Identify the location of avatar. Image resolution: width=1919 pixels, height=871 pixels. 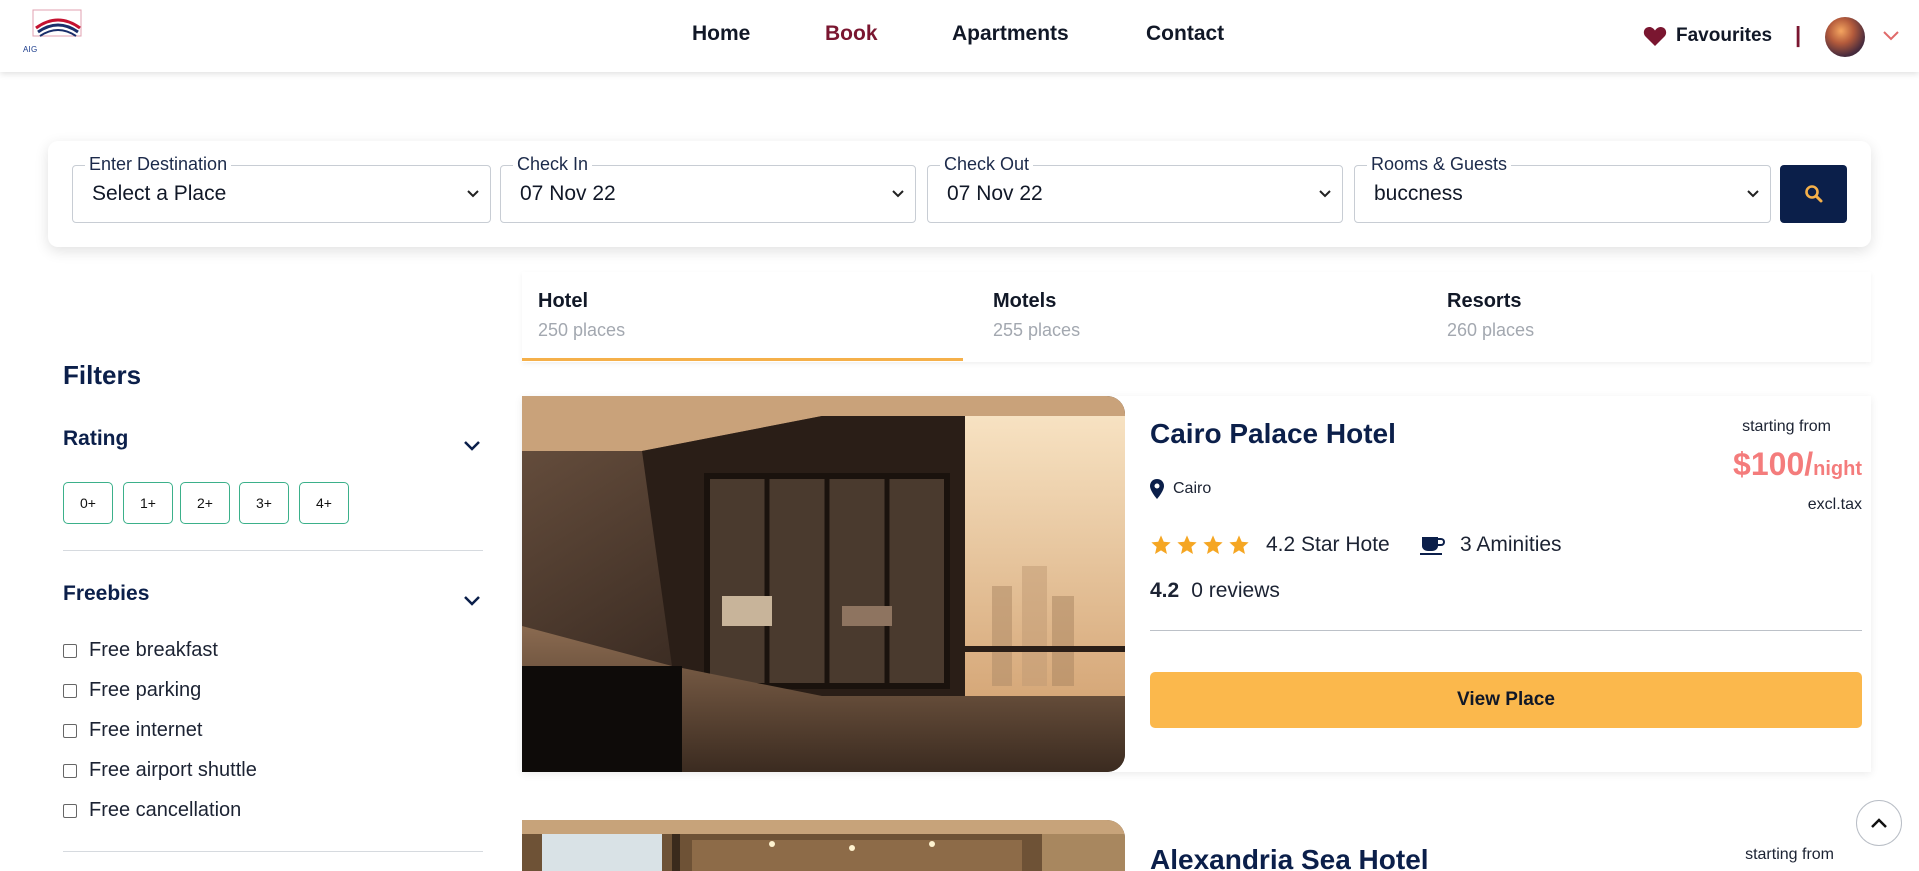
(1845, 37).